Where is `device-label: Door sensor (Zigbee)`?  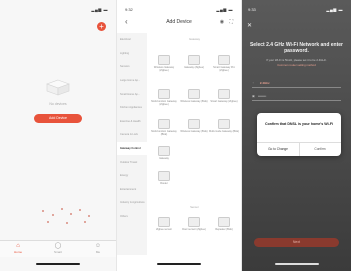 device-label: Door sensor (Zigbee) is located at coordinates (194, 229).